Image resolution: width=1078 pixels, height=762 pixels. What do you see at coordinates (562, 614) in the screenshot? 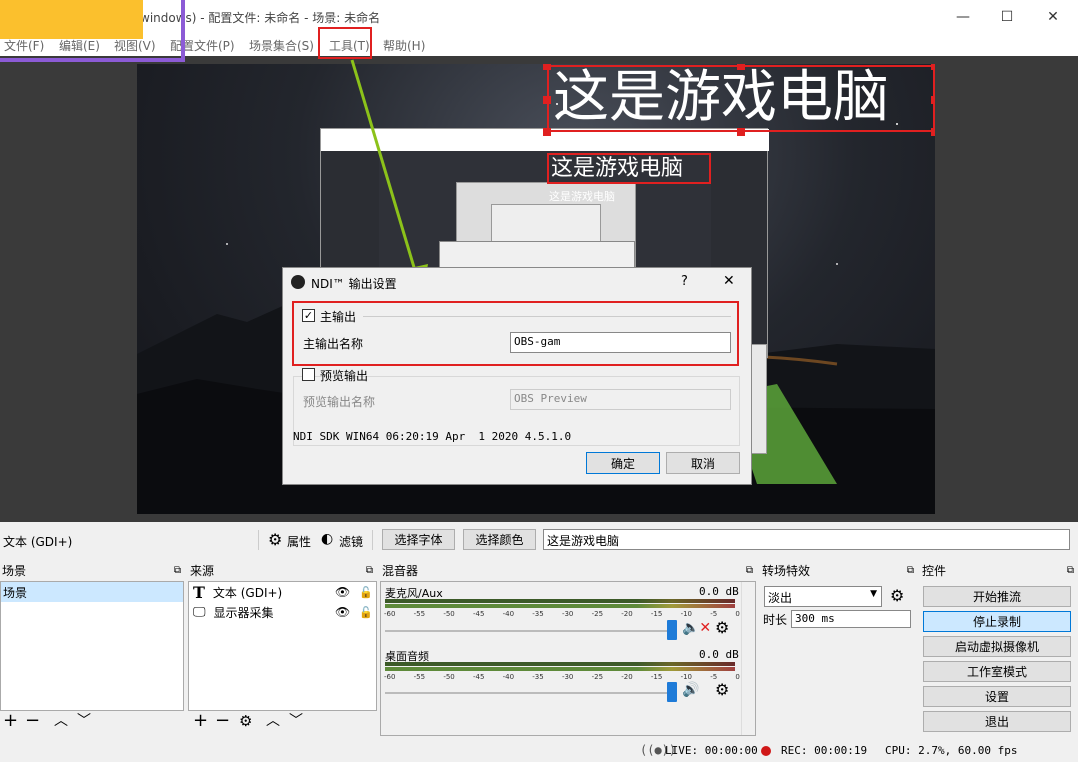
I see `meter-ticks: -60 -55 -50 -45 -40 -35 -30 -25 -20 -15 -10 -5 0` at bounding box center [562, 614].